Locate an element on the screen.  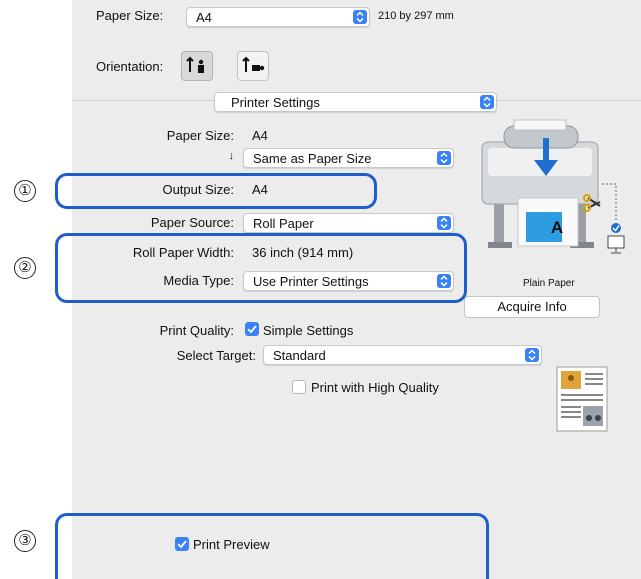
high-quality-label: Print with High Quality is located at coordinates (375, 387).